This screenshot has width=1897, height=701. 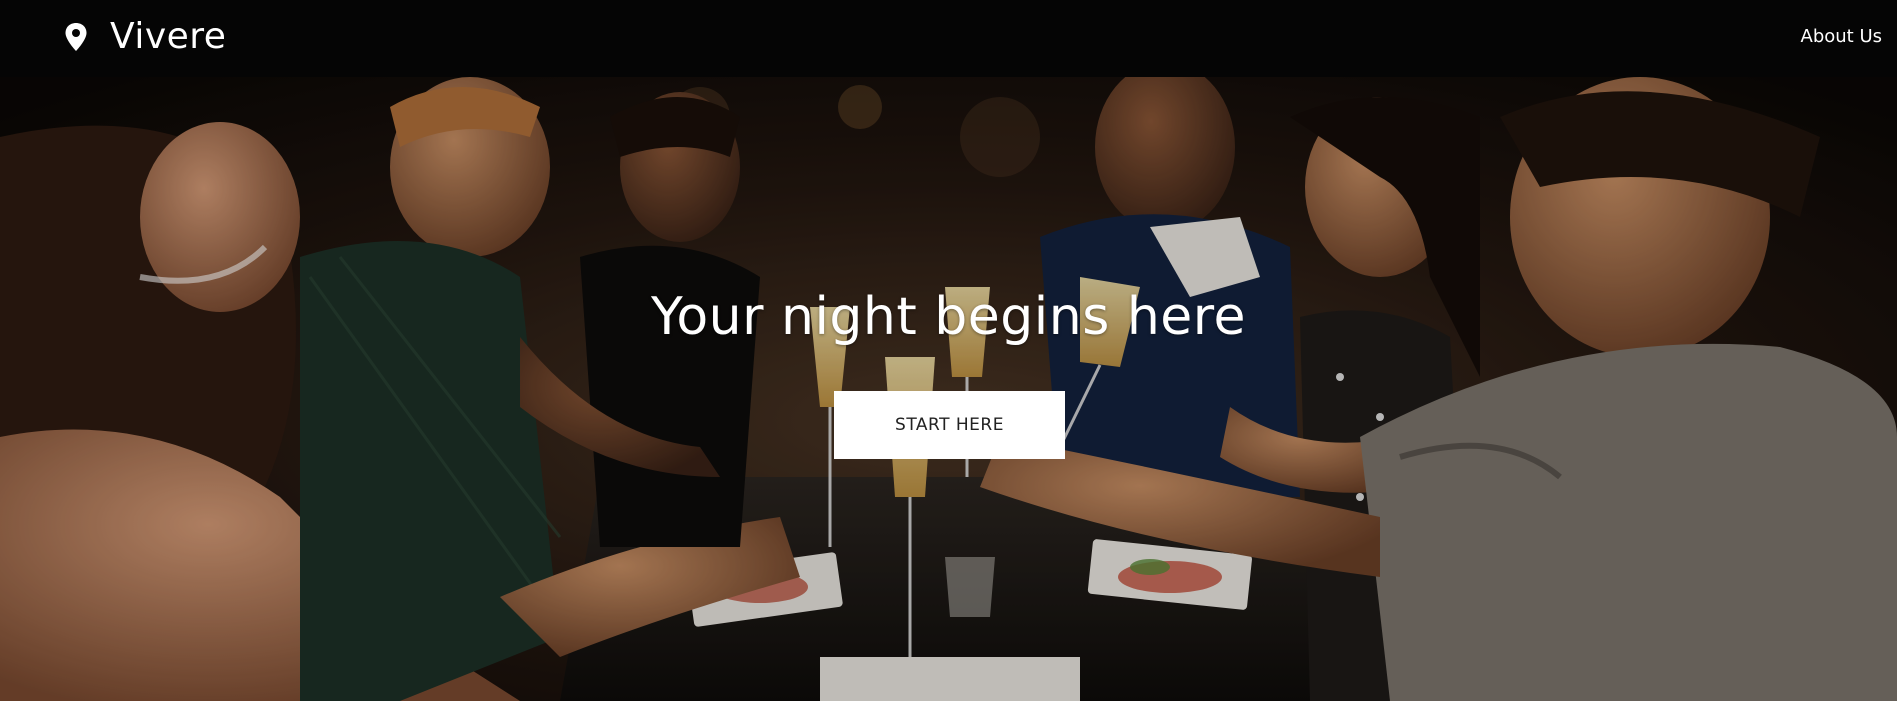 What do you see at coordinates (948, 38) in the screenshot?
I see `top-navbar: Vivere About Us` at bounding box center [948, 38].